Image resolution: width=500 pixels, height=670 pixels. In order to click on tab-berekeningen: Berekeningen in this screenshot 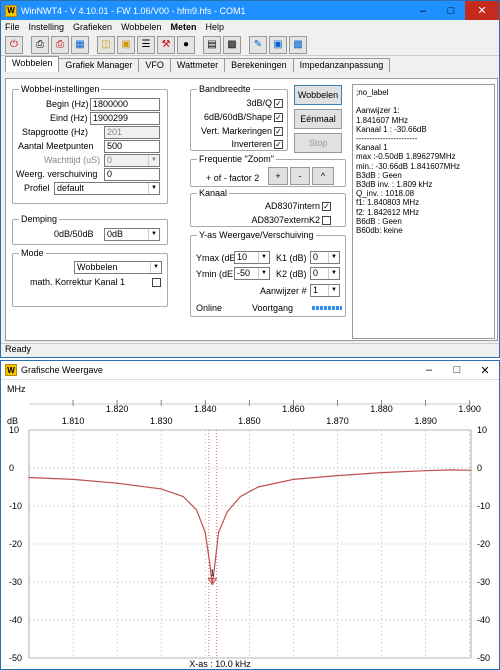, I will do `click(259, 65)`.